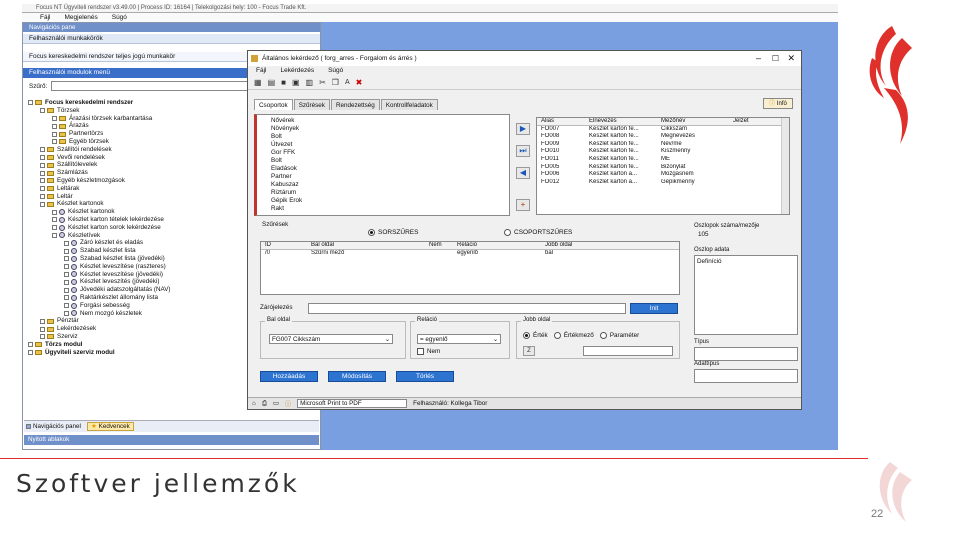 Image resolution: width=960 pixels, height=540 pixels. I want to click on save-as-icon: ▣, so click(296, 82).